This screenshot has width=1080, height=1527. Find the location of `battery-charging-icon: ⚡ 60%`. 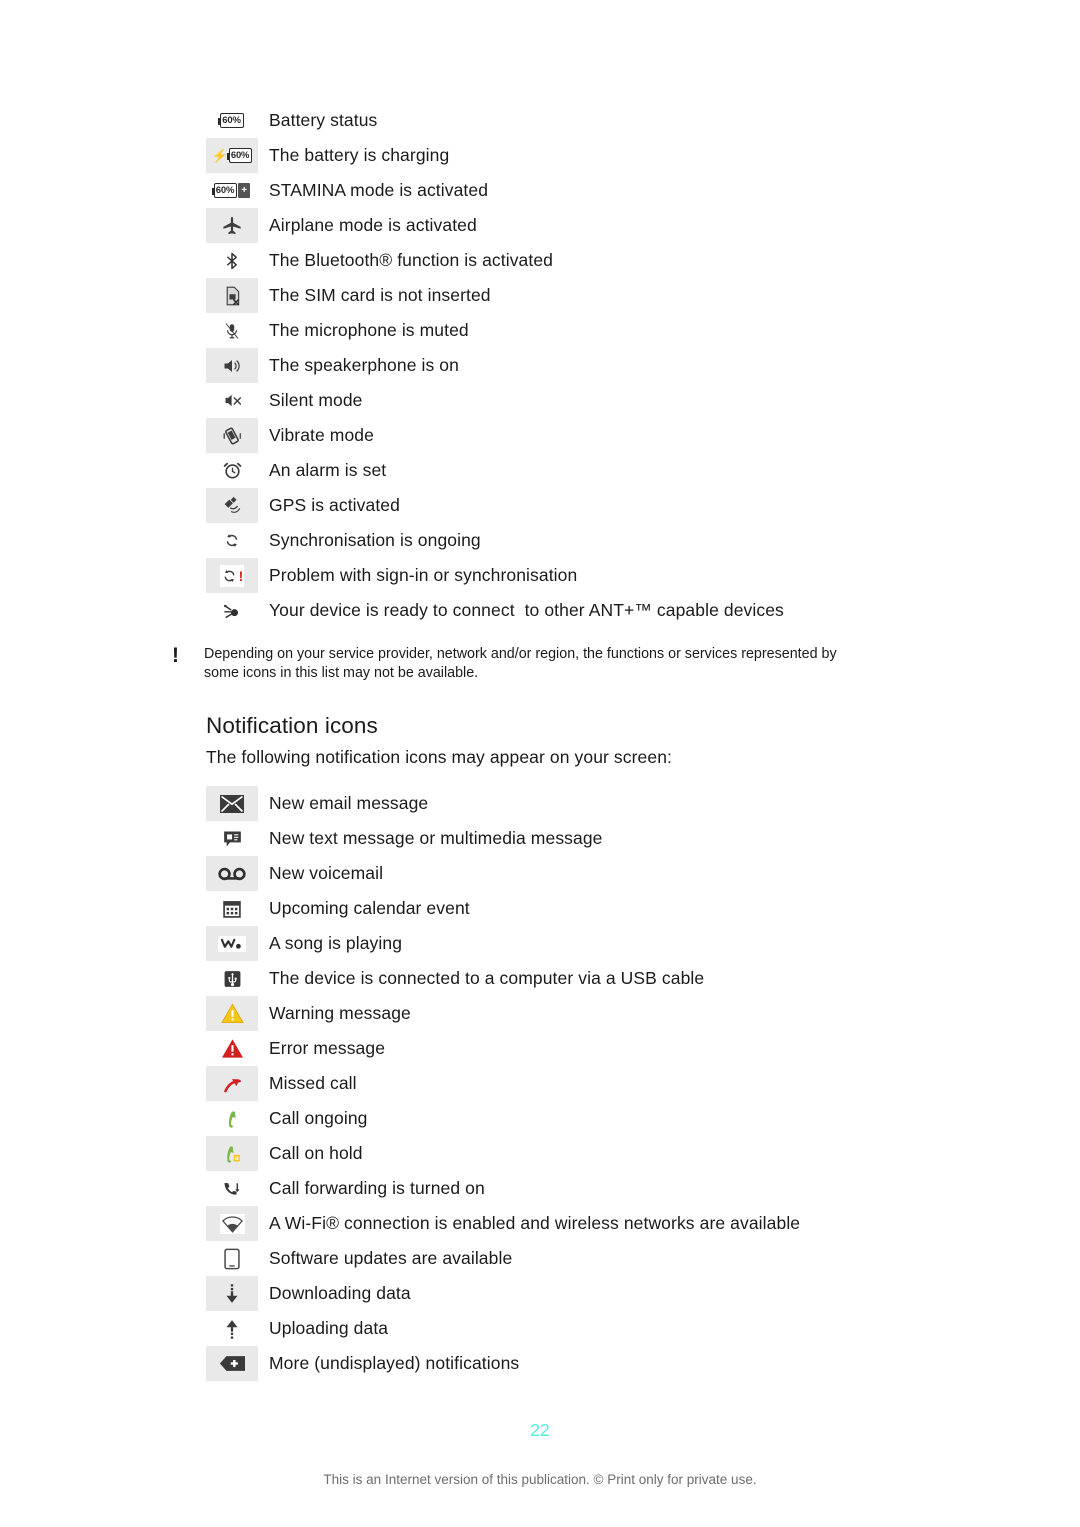

battery-charging-icon: ⚡ 60% is located at coordinates (232, 155).